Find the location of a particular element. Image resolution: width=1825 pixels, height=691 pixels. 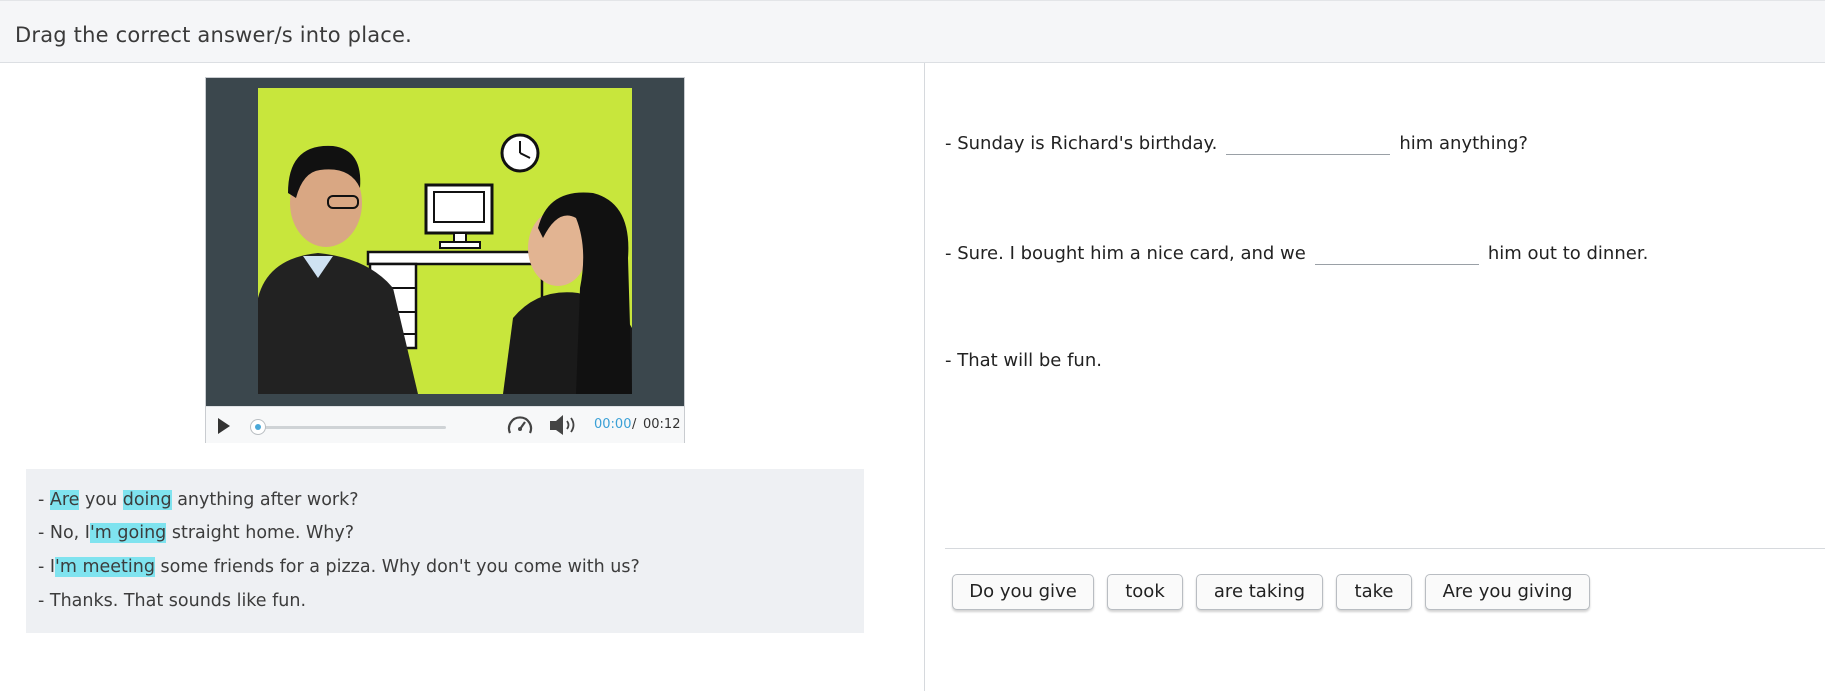

transcript-line: - No, I'm going straight home. Why? is located at coordinates (196, 533).